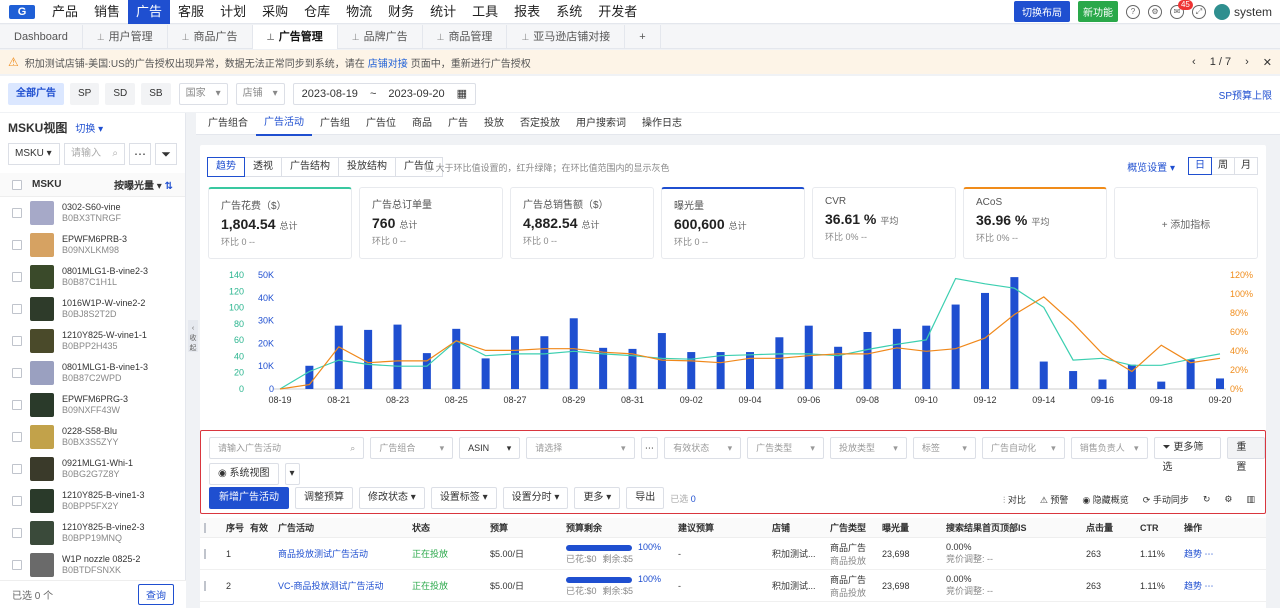  What do you see at coordinates (388, 62) in the screenshot?
I see `store-connect-link: 店铺对接` at bounding box center [388, 62].